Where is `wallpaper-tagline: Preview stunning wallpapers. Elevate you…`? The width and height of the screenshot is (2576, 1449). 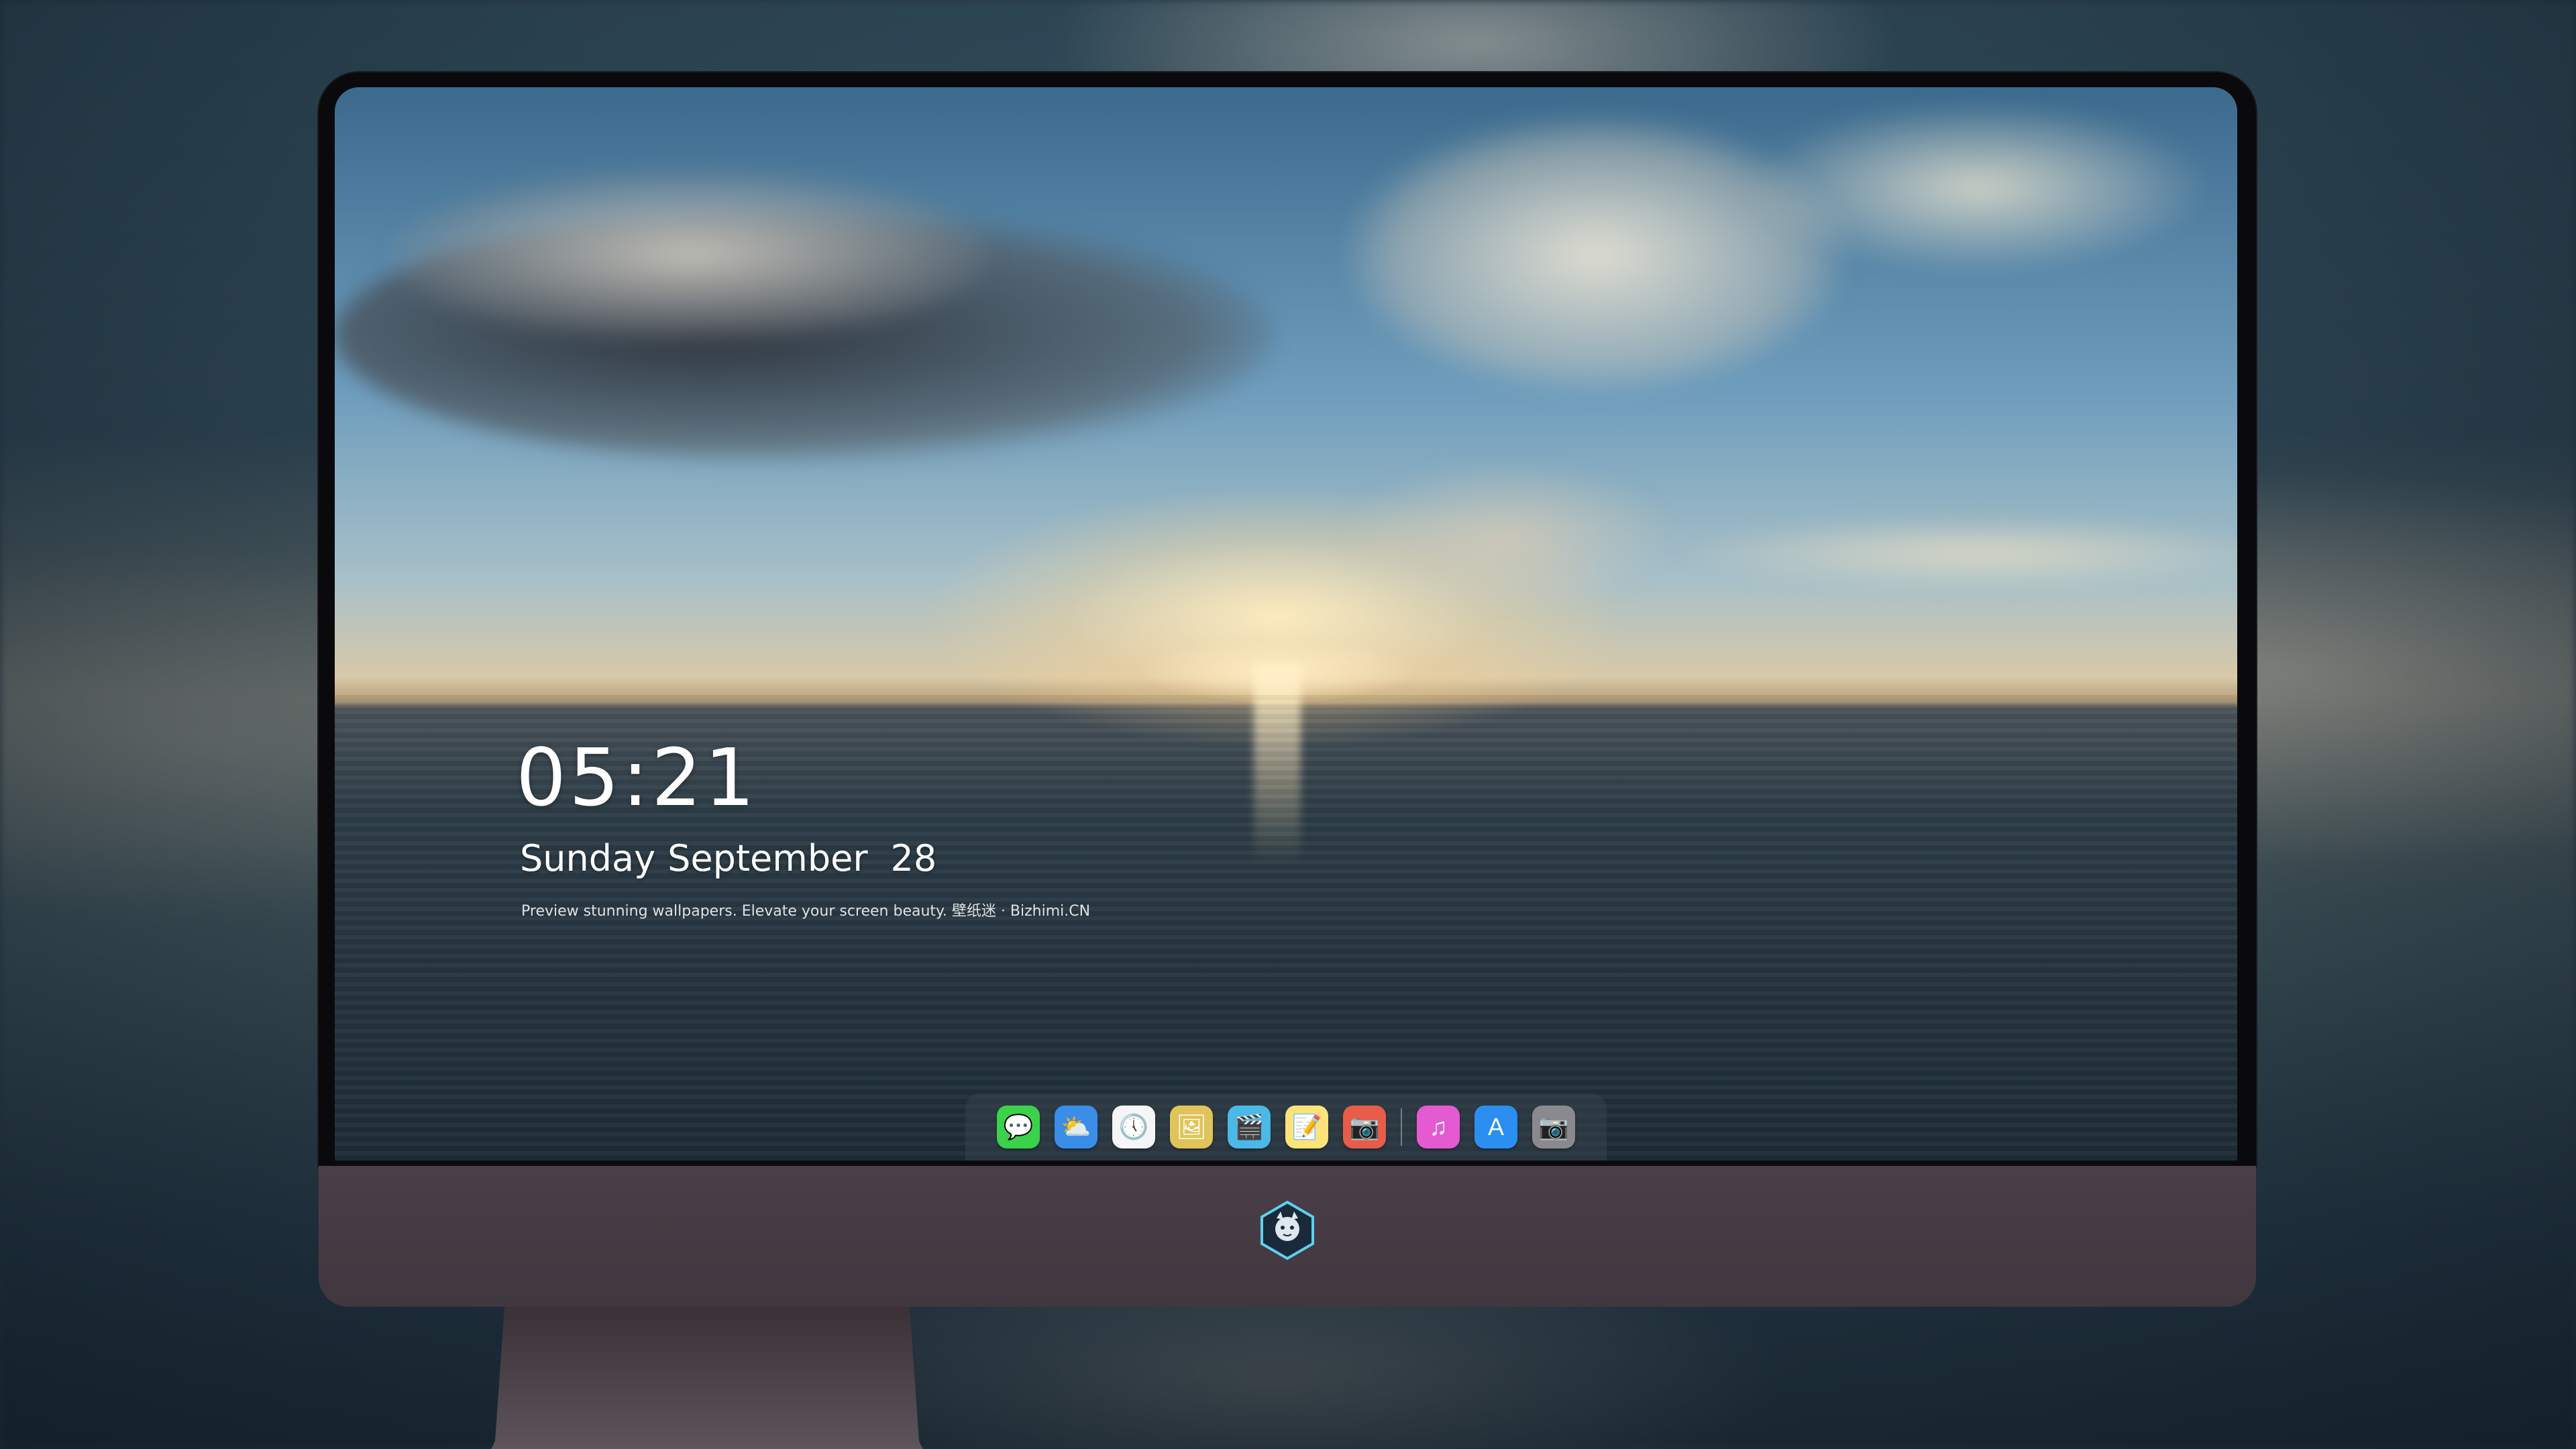
wallpaper-tagline: Preview stunning wallpapers. Elevate you… is located at coordinates (806, 911).